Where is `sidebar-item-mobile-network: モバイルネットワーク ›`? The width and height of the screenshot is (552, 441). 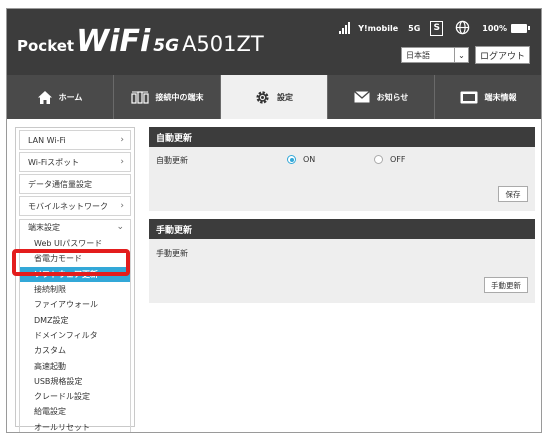 sidebar-item-mobile-network: モバイルネットワーク › is located at coordinates (75, 206).